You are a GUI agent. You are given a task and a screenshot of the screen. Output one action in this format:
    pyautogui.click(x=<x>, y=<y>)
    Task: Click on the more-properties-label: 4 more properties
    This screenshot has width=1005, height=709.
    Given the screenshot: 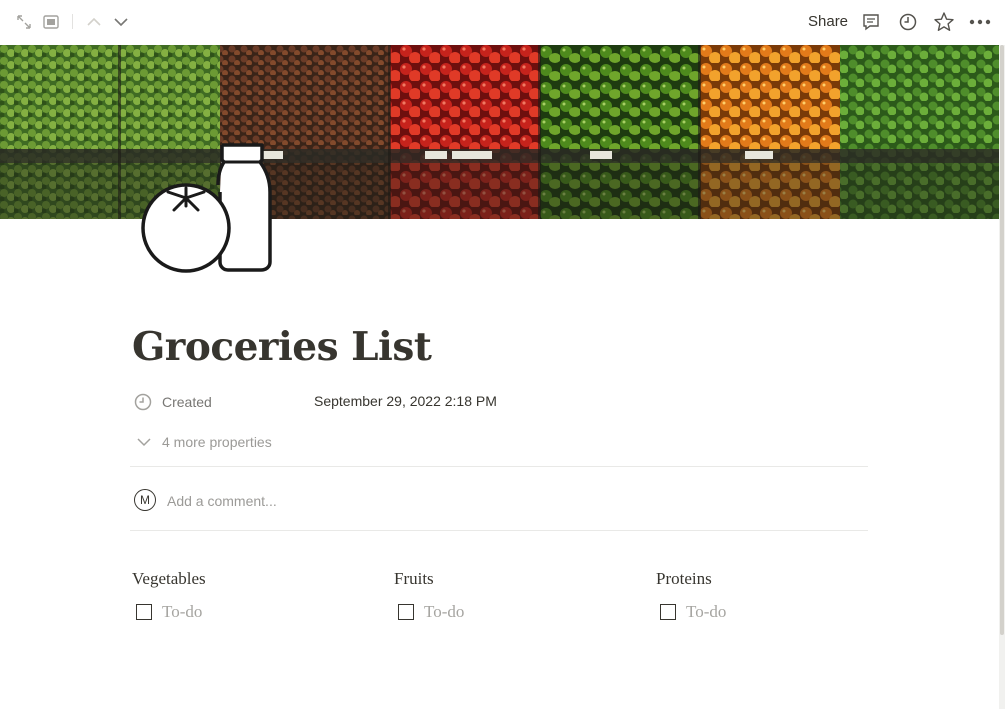 What is the action you would take?
    pyautogui.click(x=217, y=442)
    